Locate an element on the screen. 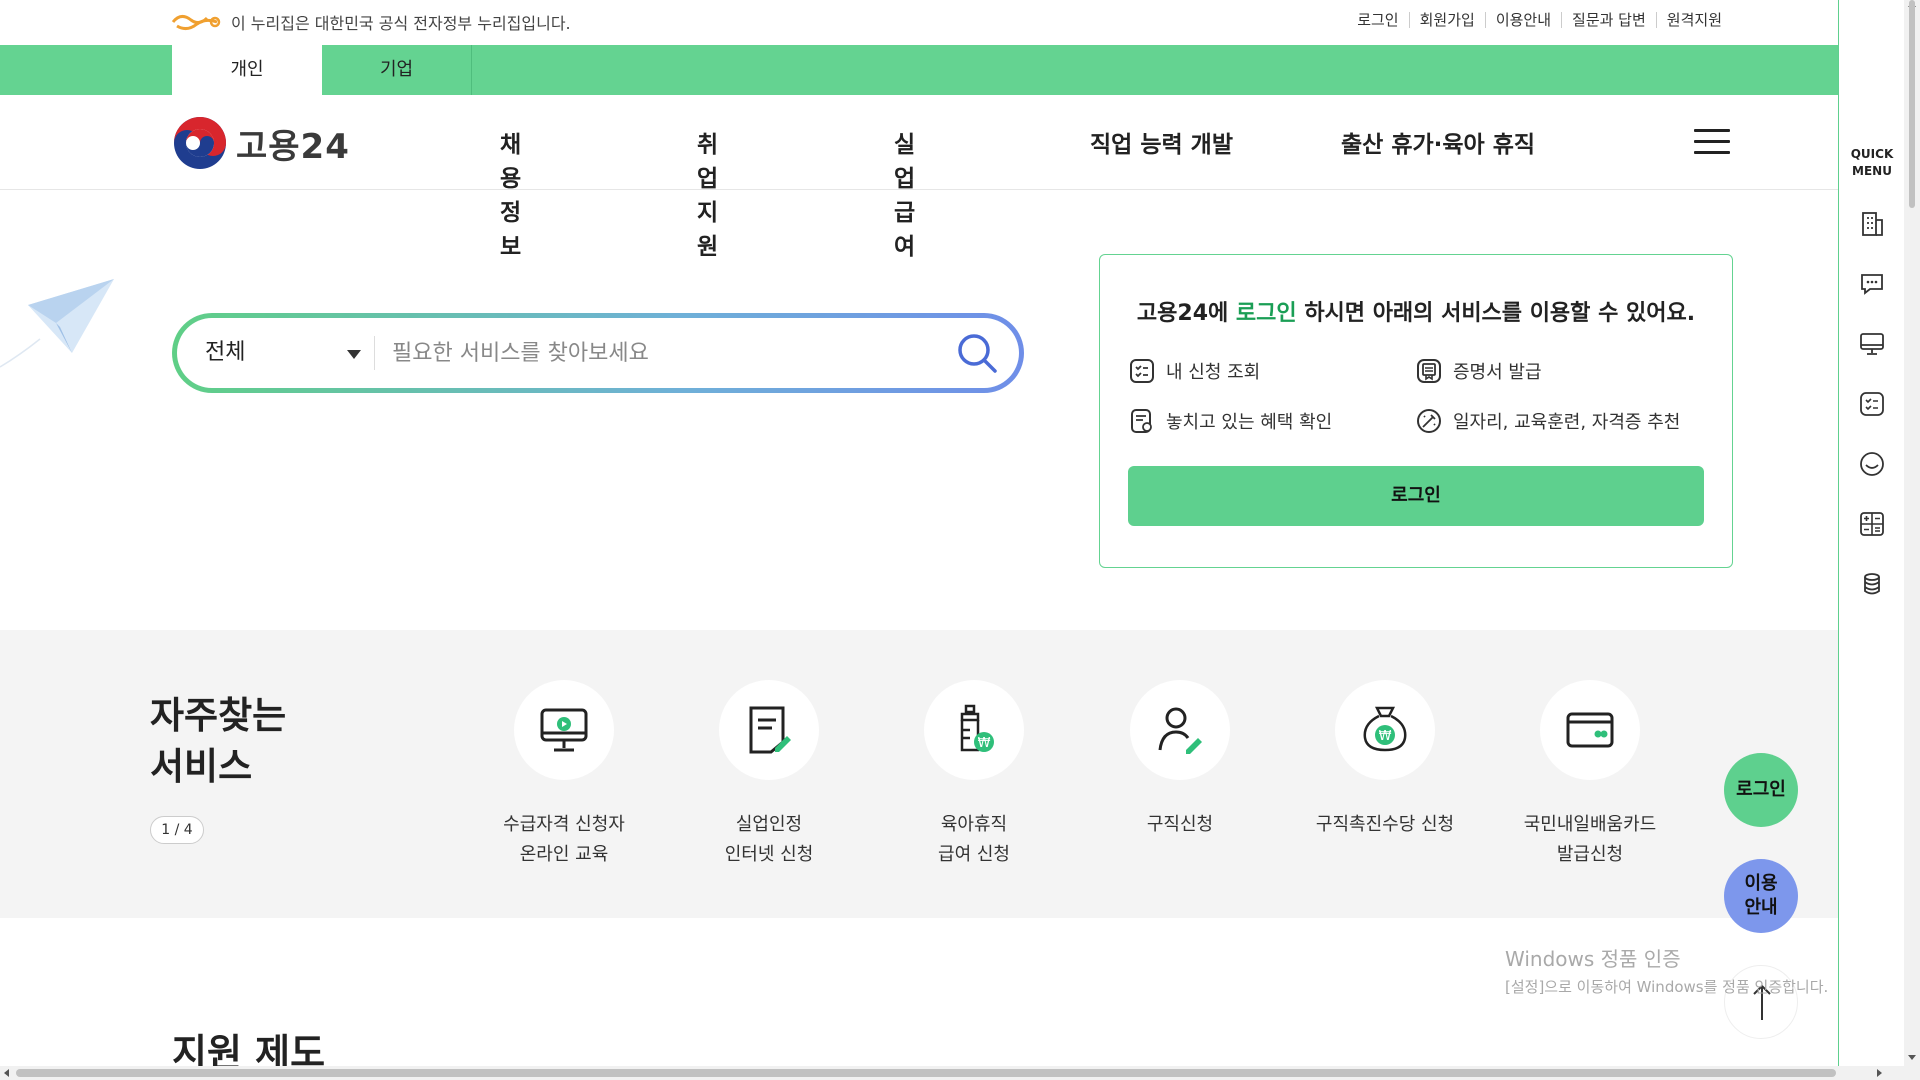 The image size is (1920, 1080). util-login-link: 로그인 is located at coordinates (1377, 20).